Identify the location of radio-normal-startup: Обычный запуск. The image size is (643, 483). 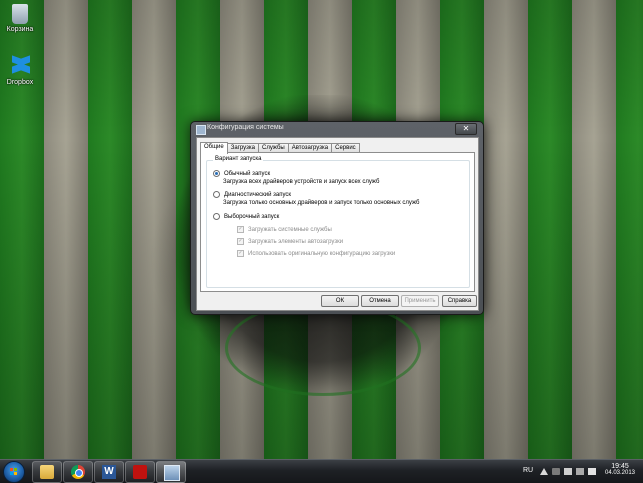
(241, 173).